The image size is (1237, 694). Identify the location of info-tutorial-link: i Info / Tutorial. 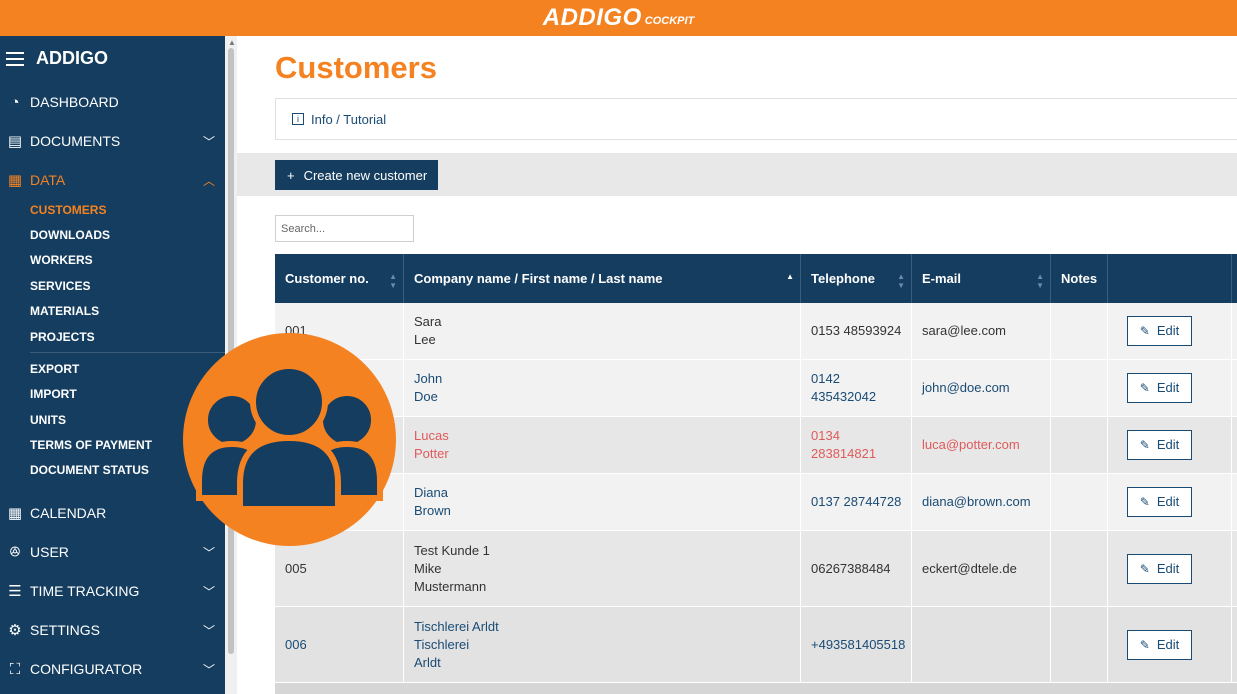
(756, 119).